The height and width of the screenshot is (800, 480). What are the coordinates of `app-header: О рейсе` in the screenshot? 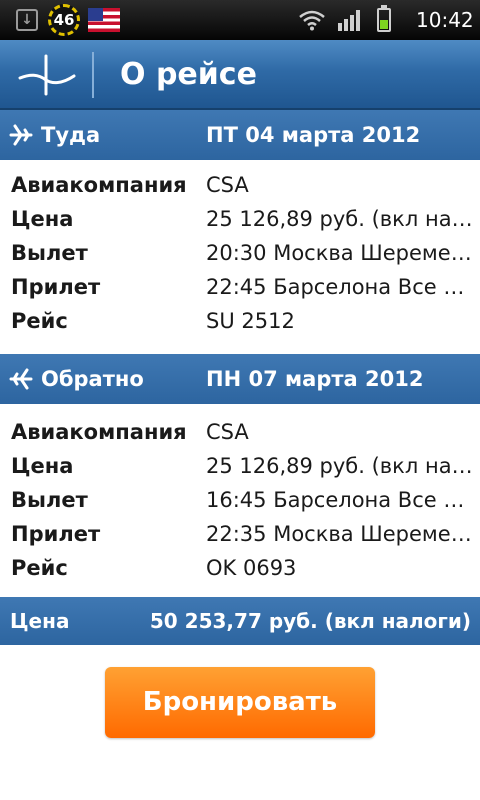 It's located at (240, 75).